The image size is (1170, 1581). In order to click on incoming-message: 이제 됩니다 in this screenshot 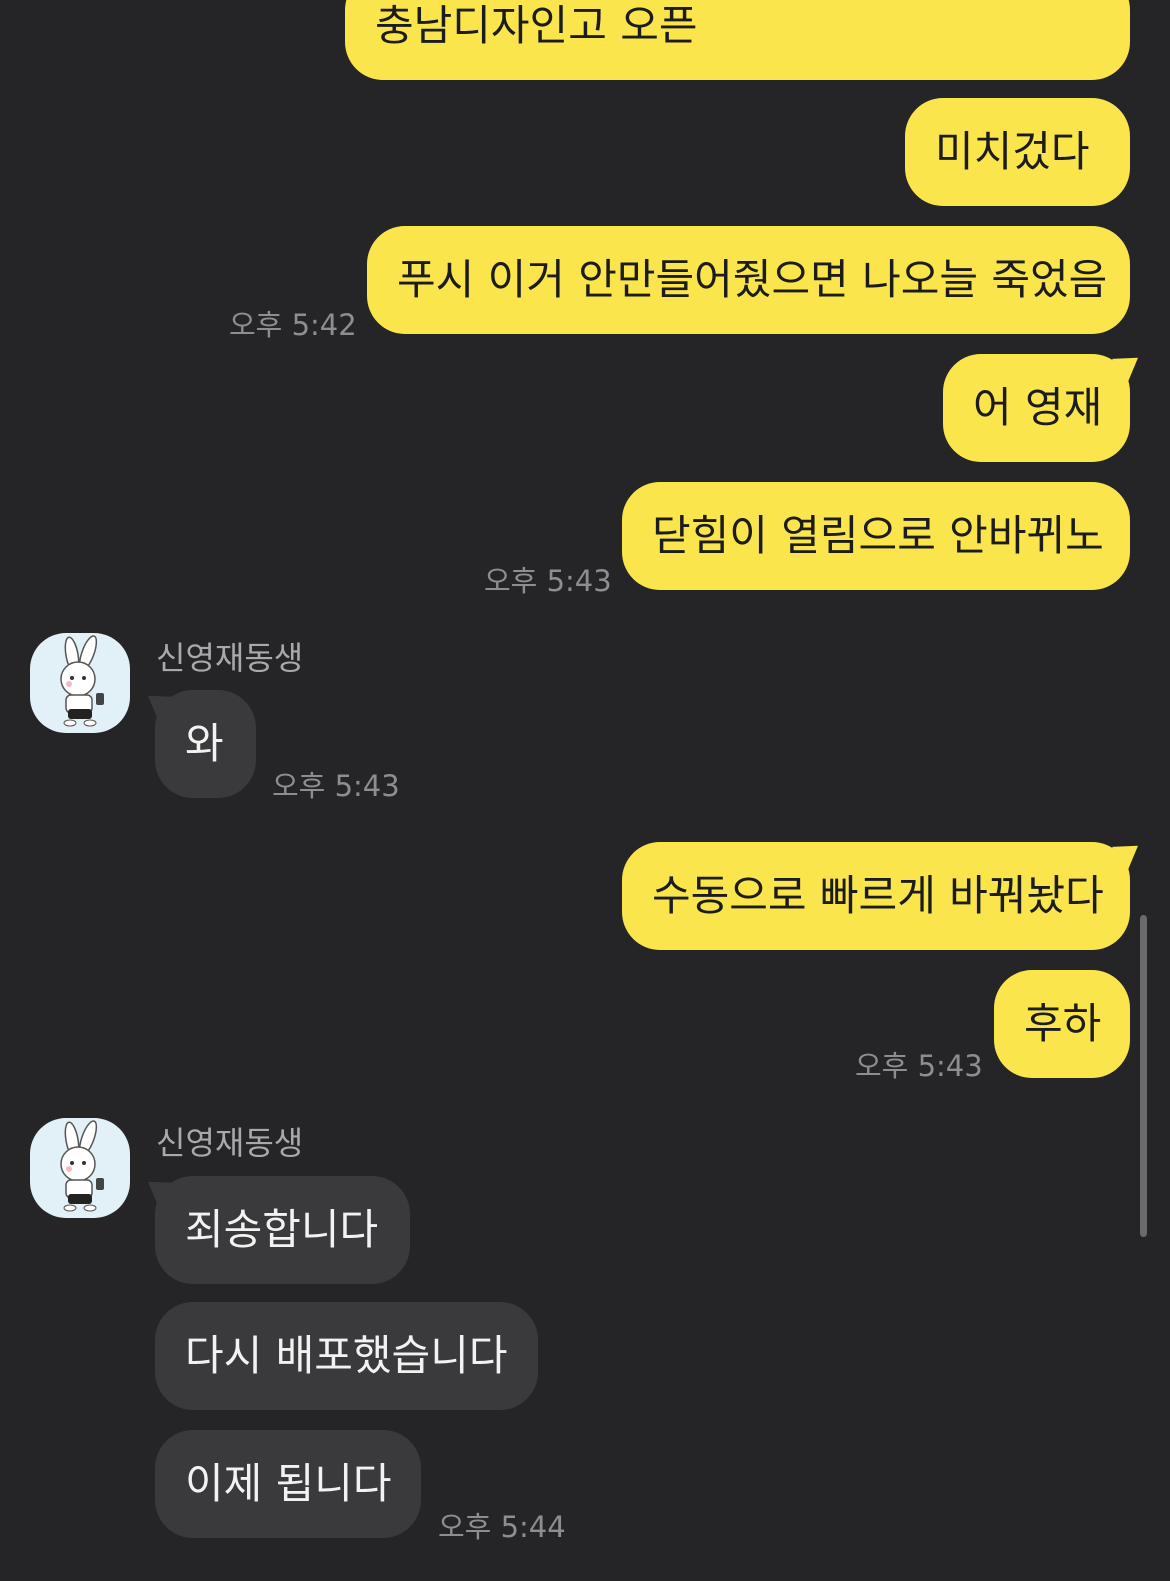, I will do `click(288, 1484)`.